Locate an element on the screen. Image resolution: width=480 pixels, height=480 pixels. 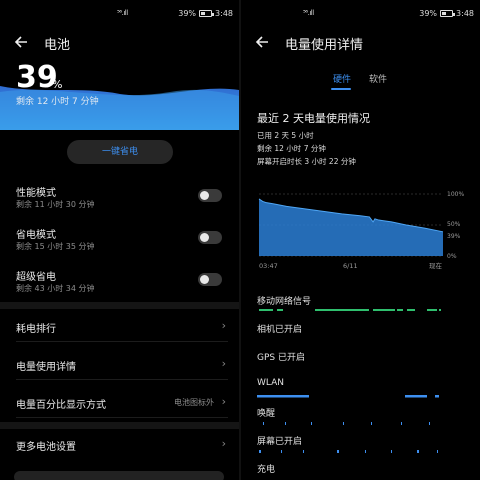
row-label: 电量百分比显示方式 is located at coordinates (61, 405).